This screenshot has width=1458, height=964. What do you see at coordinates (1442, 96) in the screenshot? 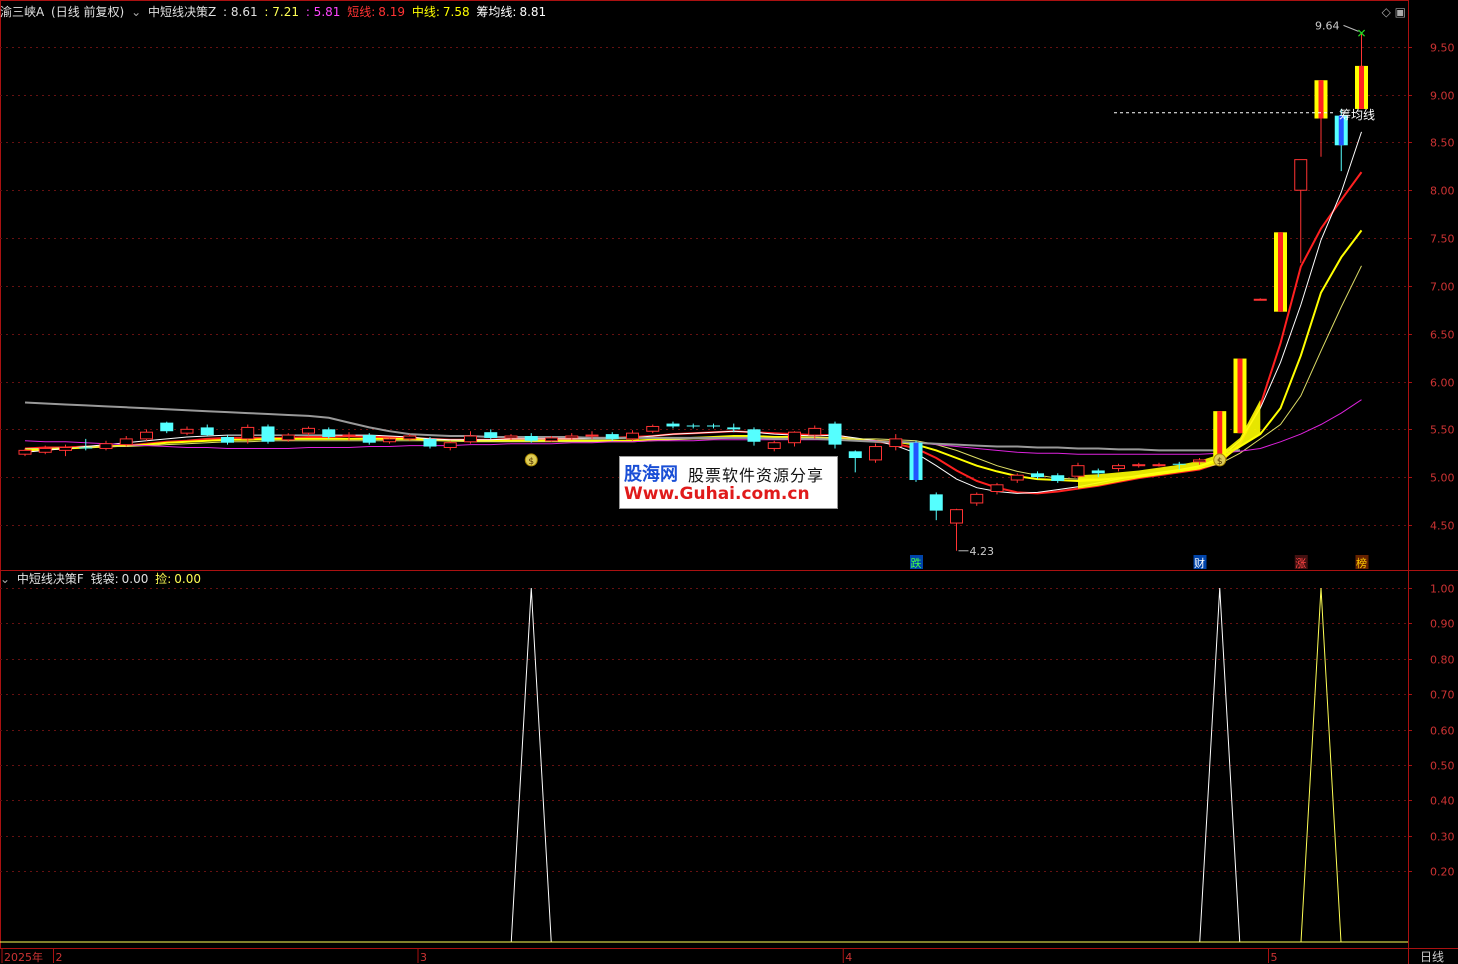
I see `y-tick-label: 9.00` at bounding box center [1442, 96].